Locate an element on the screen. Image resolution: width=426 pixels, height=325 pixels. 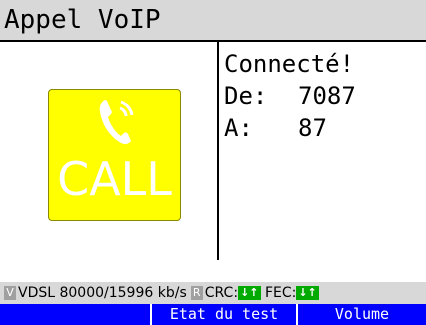
call-status: Connecté! is located at coordinates (289, 64).